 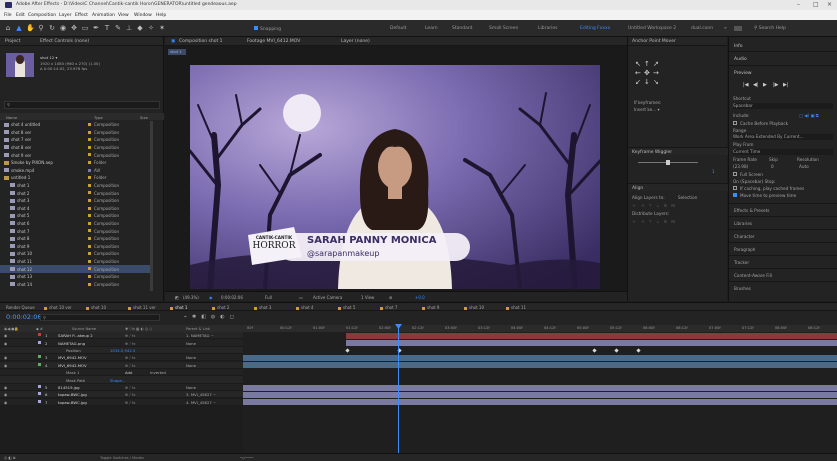 I want to click on audio-panel-title: Audio, so click(x=740, y=59).